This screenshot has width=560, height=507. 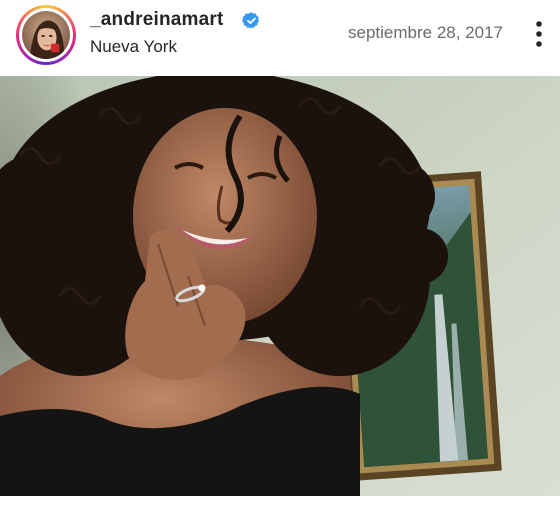 I want to click on post-location: Nueva York, so click(x=133, y=47).